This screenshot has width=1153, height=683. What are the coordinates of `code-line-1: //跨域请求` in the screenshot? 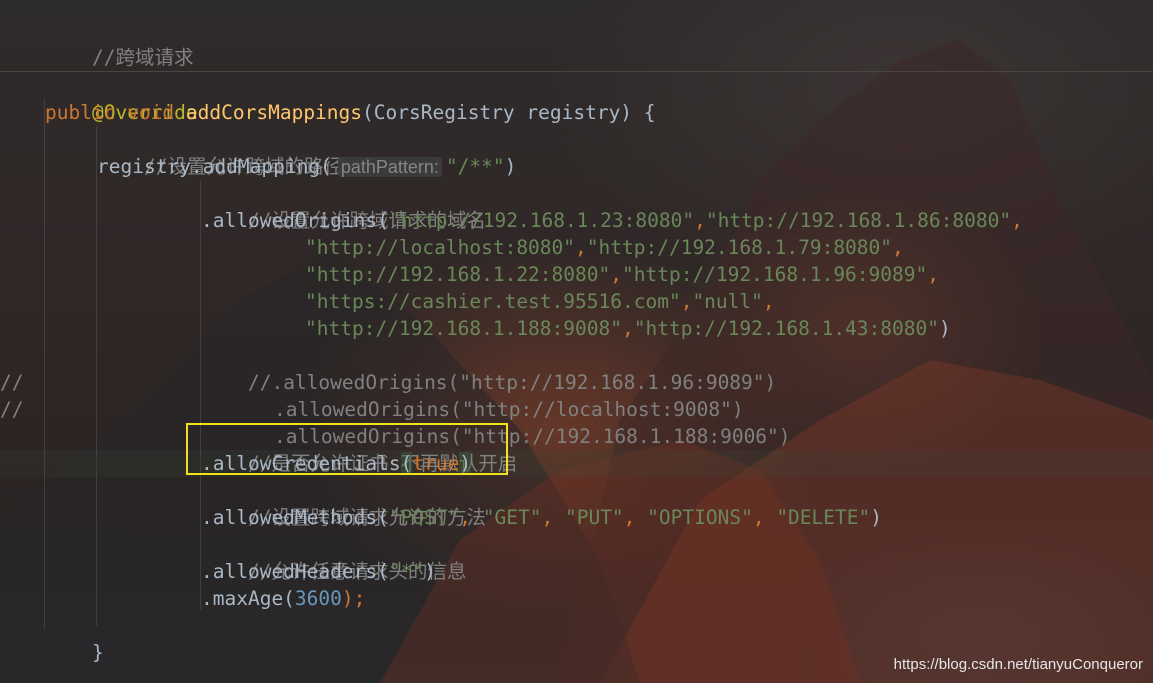 It's located at (119, 43).